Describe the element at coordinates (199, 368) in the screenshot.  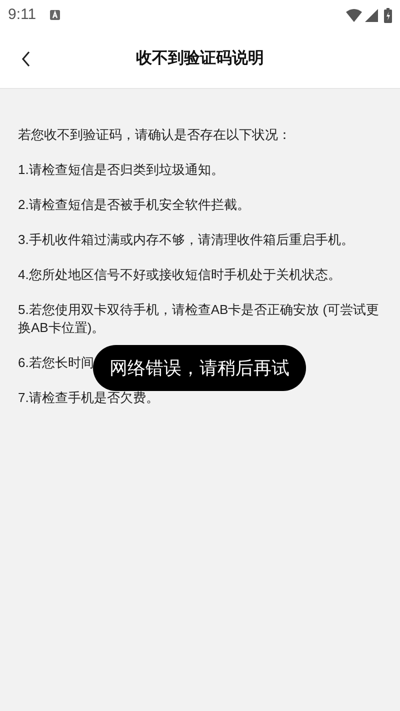
I see `toast-message: 网络错误，请稍后再试` at that location.